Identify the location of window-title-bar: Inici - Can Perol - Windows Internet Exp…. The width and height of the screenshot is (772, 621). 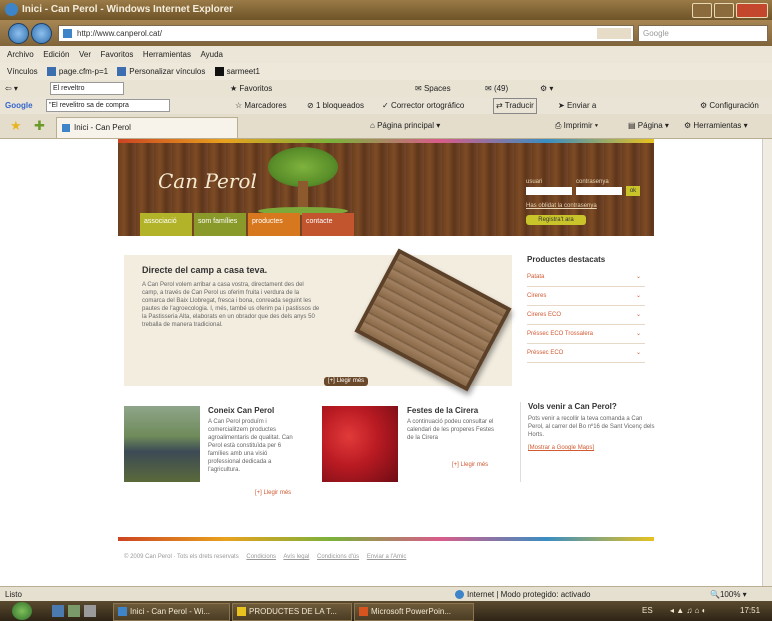
(386, 10).